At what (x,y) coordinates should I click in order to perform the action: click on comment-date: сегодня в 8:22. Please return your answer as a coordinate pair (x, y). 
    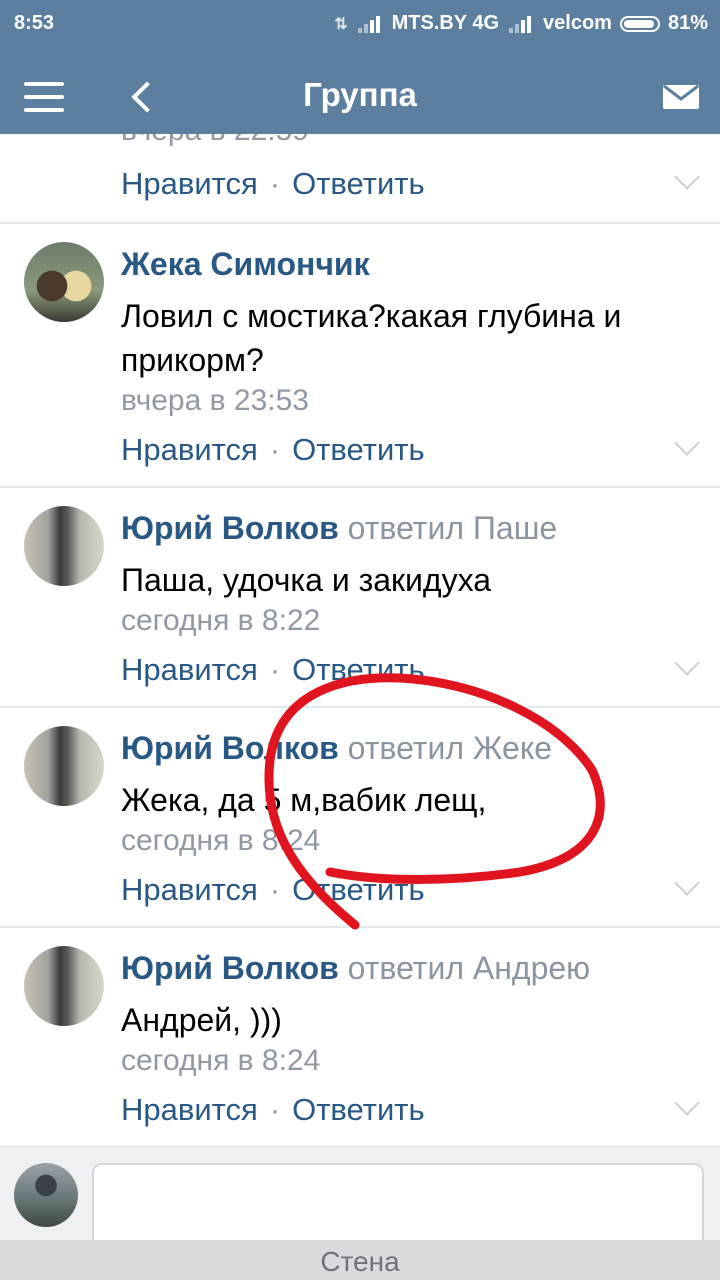
    Looking at the image, I should click on (221, 620).